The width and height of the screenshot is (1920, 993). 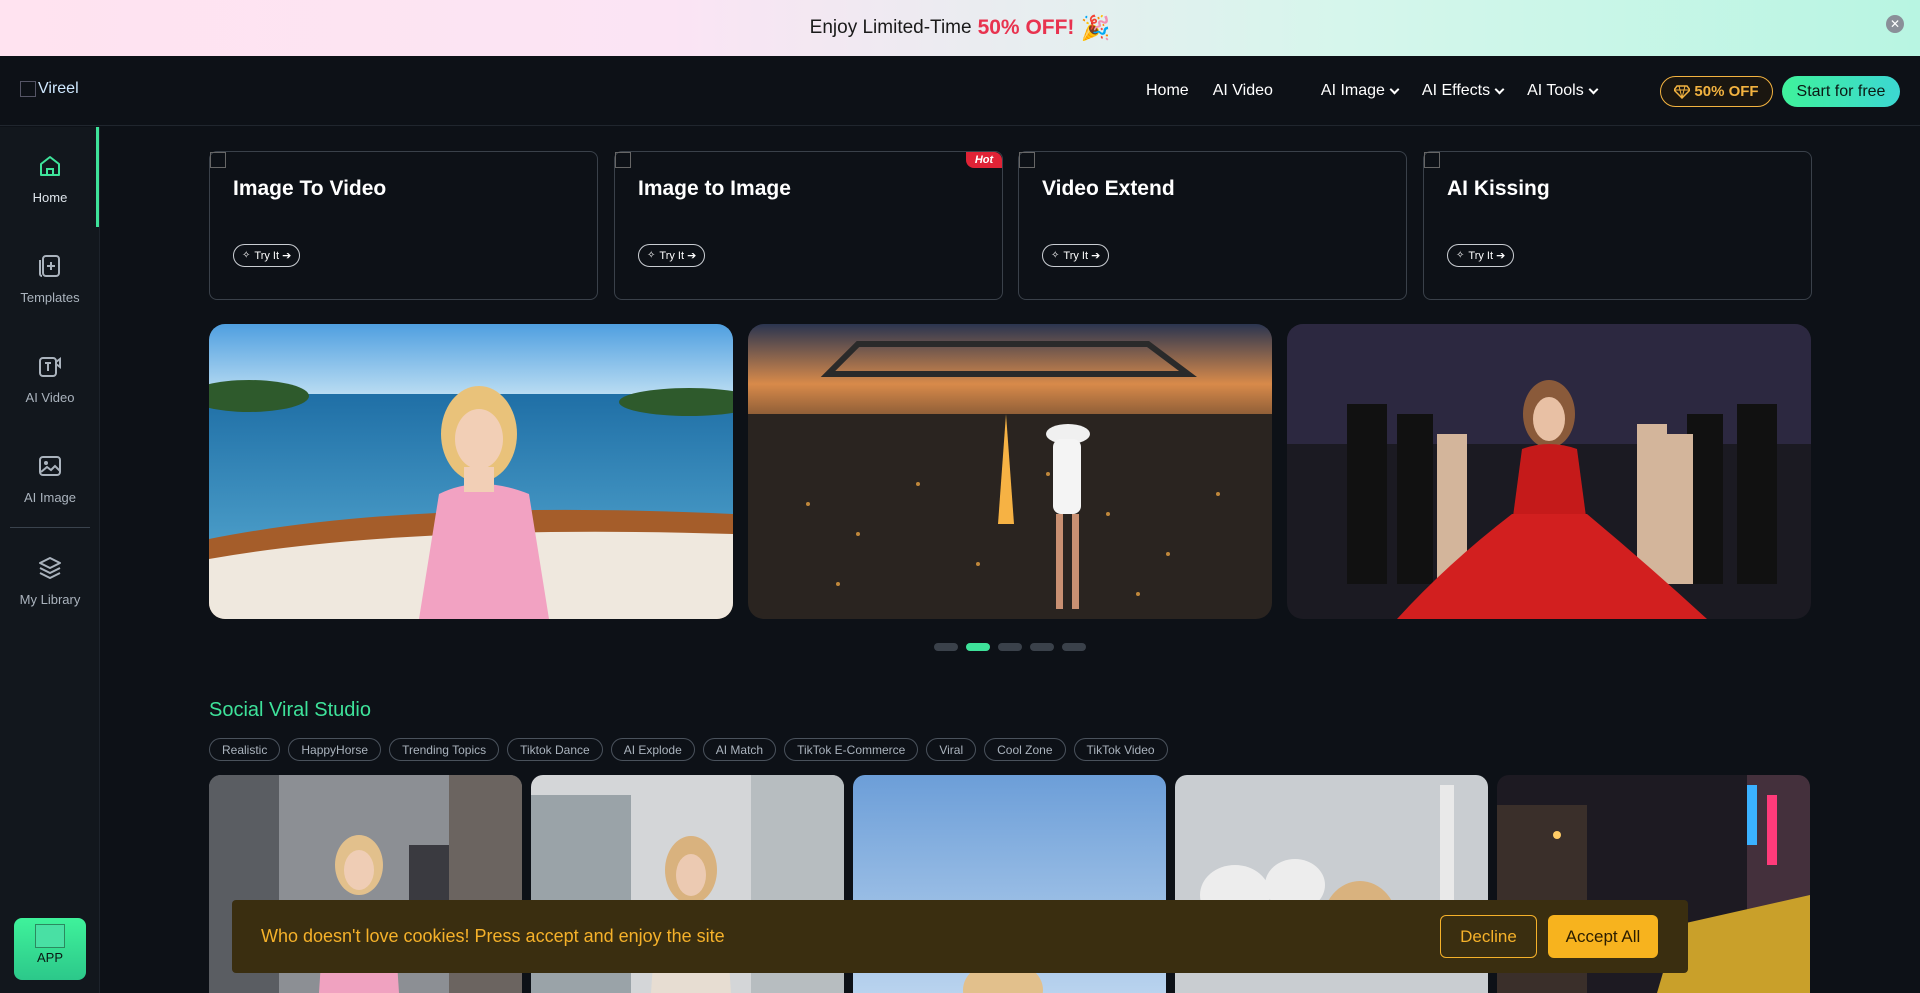 I want to click on promo-highlight: 50% OFF!, so click(x=1026, y=27).